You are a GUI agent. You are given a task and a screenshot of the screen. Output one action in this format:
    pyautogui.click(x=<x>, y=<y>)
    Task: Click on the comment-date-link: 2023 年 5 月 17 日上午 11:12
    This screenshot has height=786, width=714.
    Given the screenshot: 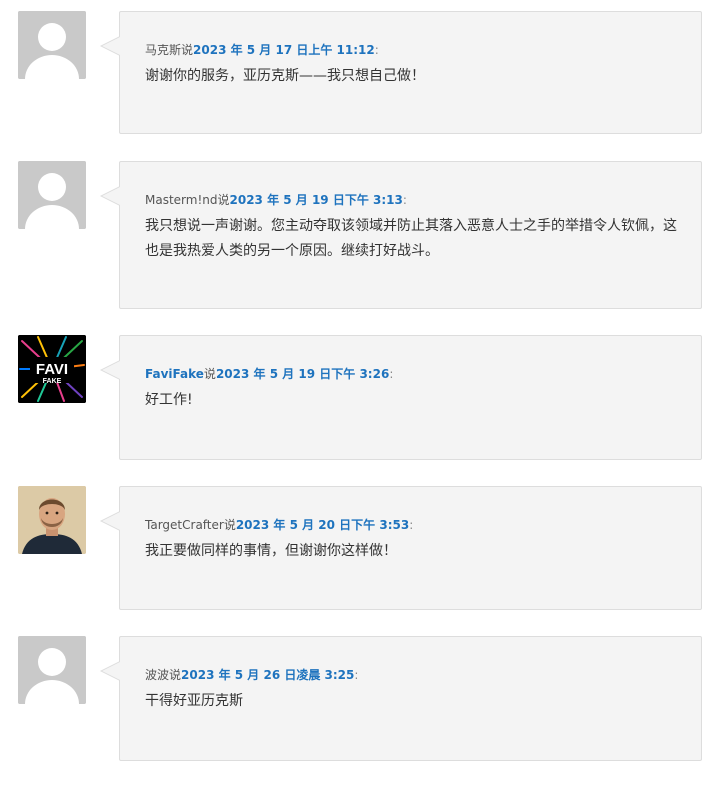 What is the action you would take?
    pyautogui.click(x=284, y=50)
    